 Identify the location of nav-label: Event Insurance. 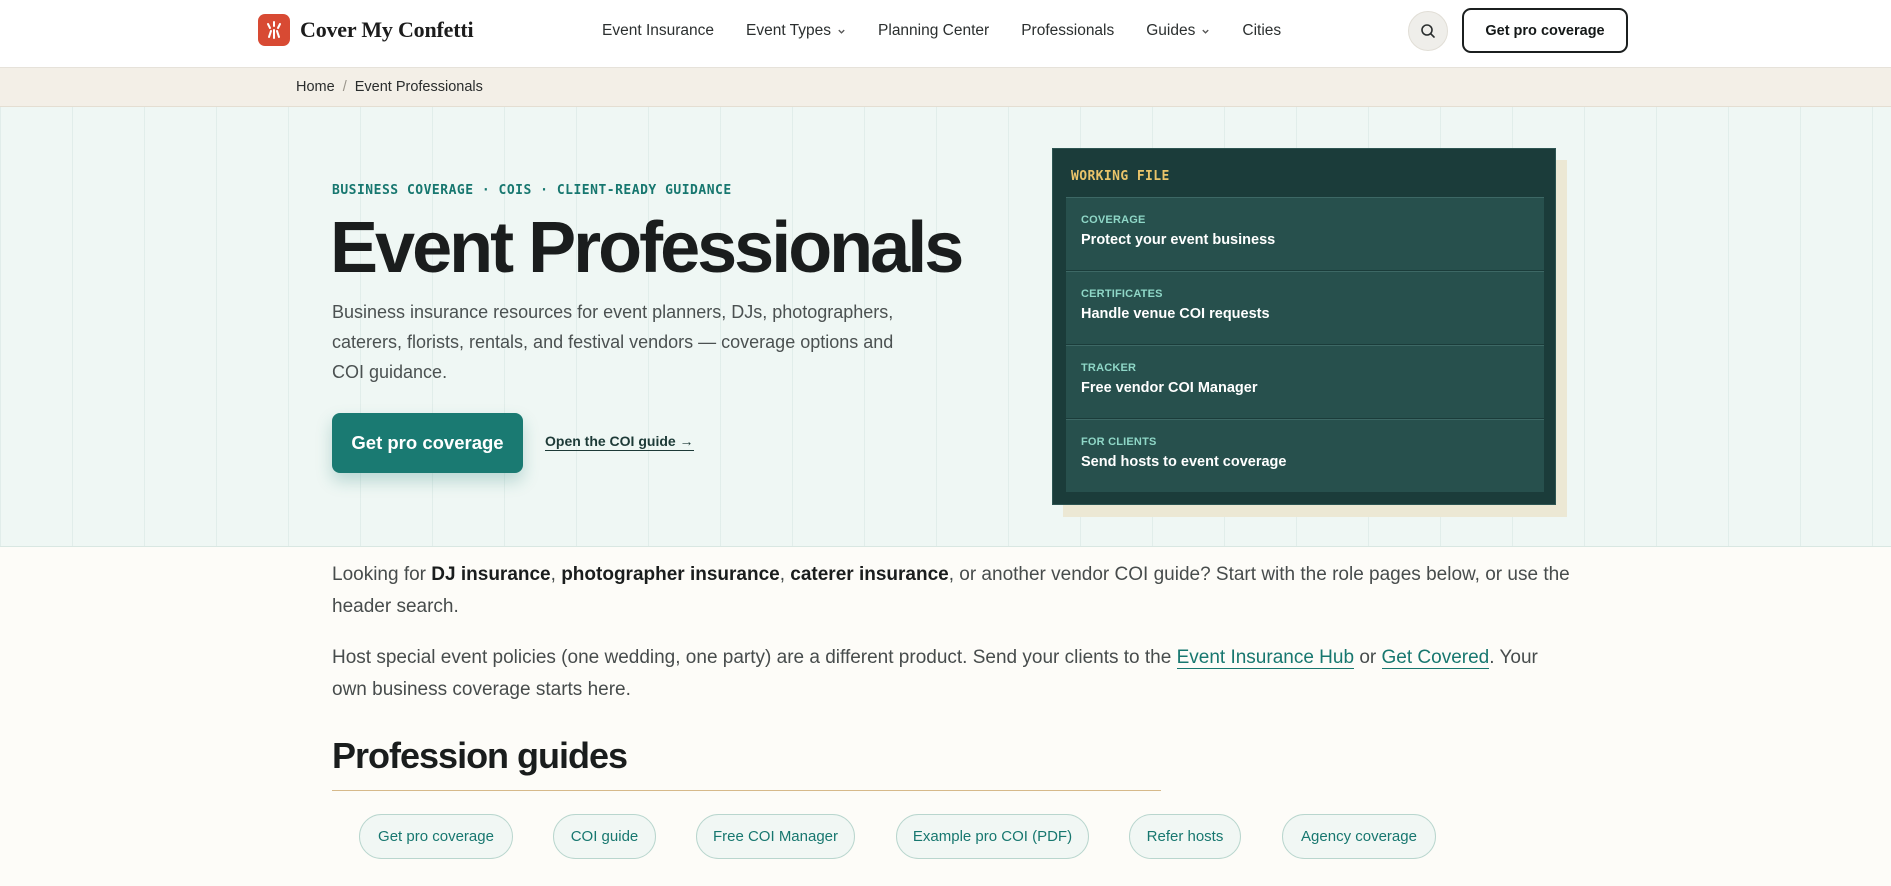
(658, 30).